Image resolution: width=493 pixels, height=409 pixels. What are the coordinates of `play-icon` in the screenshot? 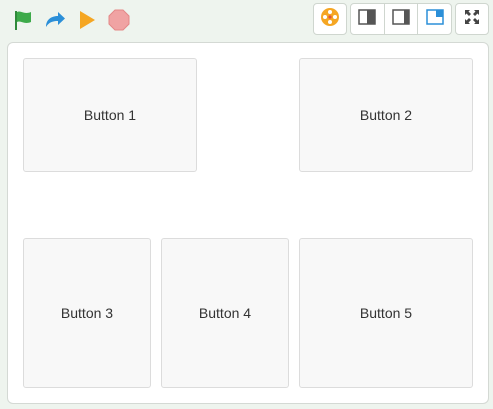 It's located at (87, 20).